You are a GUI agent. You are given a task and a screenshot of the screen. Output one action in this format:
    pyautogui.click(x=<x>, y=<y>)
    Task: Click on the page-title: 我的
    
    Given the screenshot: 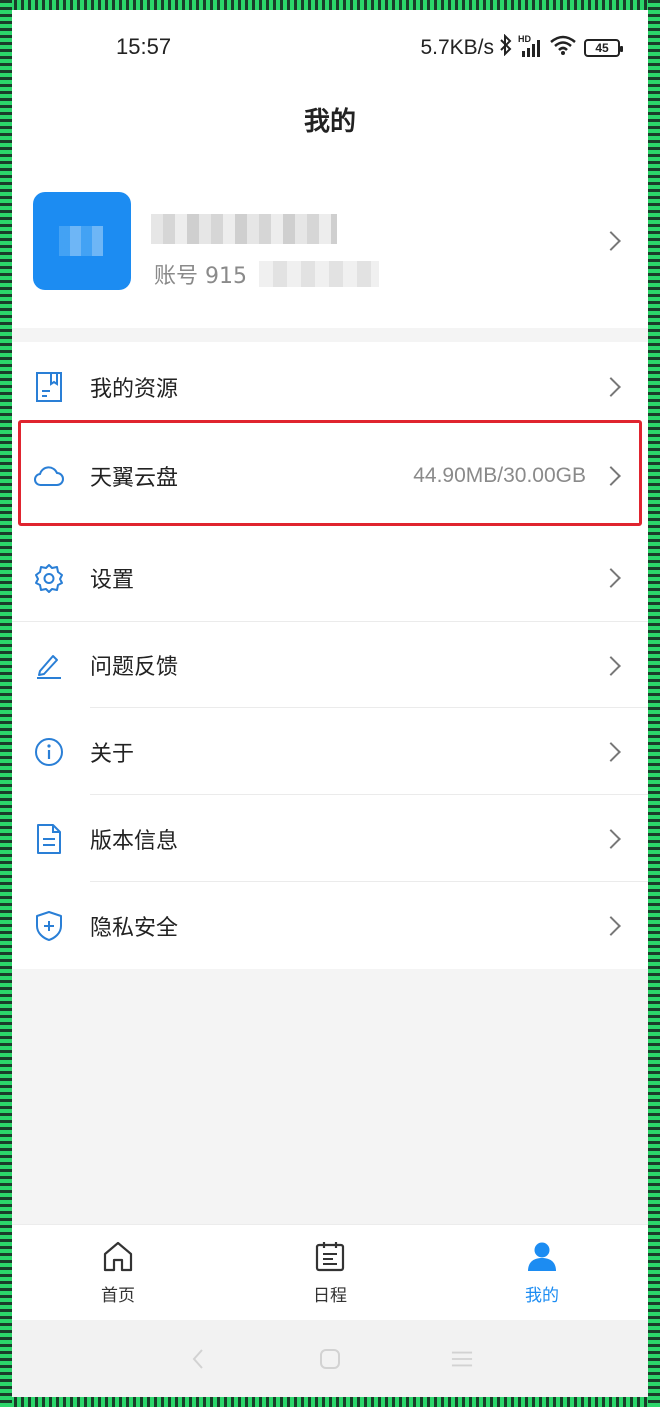 What is the action you would take?
    pyautogui.click(x=329, y=121)
    